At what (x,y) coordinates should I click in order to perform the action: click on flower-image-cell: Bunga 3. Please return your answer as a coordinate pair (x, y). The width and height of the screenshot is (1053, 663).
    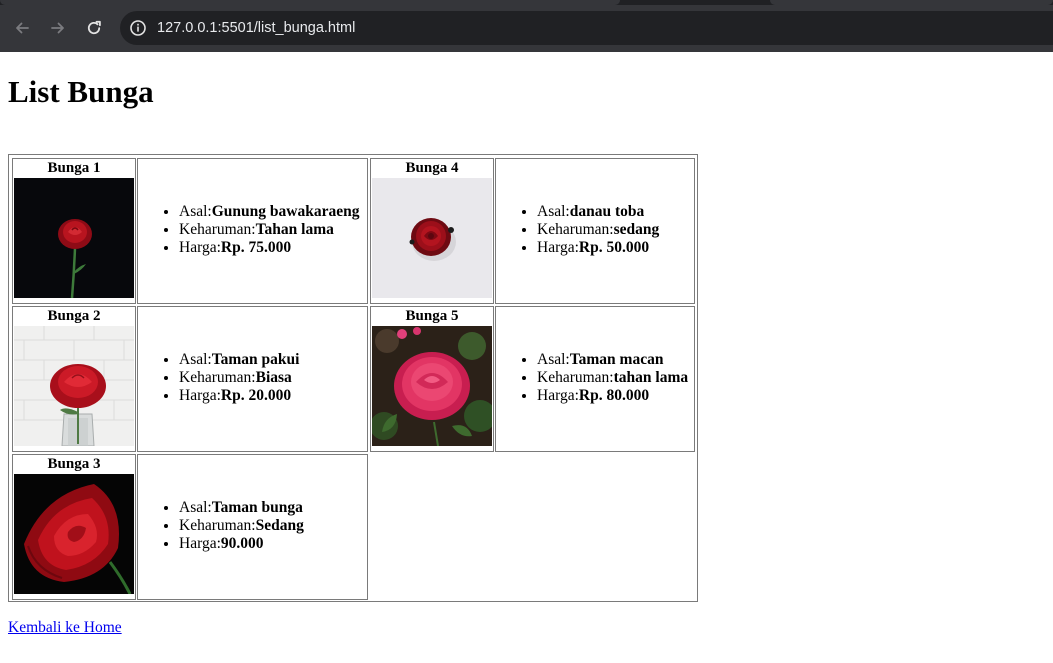
    Looking at the image, I should click on (74, 527).